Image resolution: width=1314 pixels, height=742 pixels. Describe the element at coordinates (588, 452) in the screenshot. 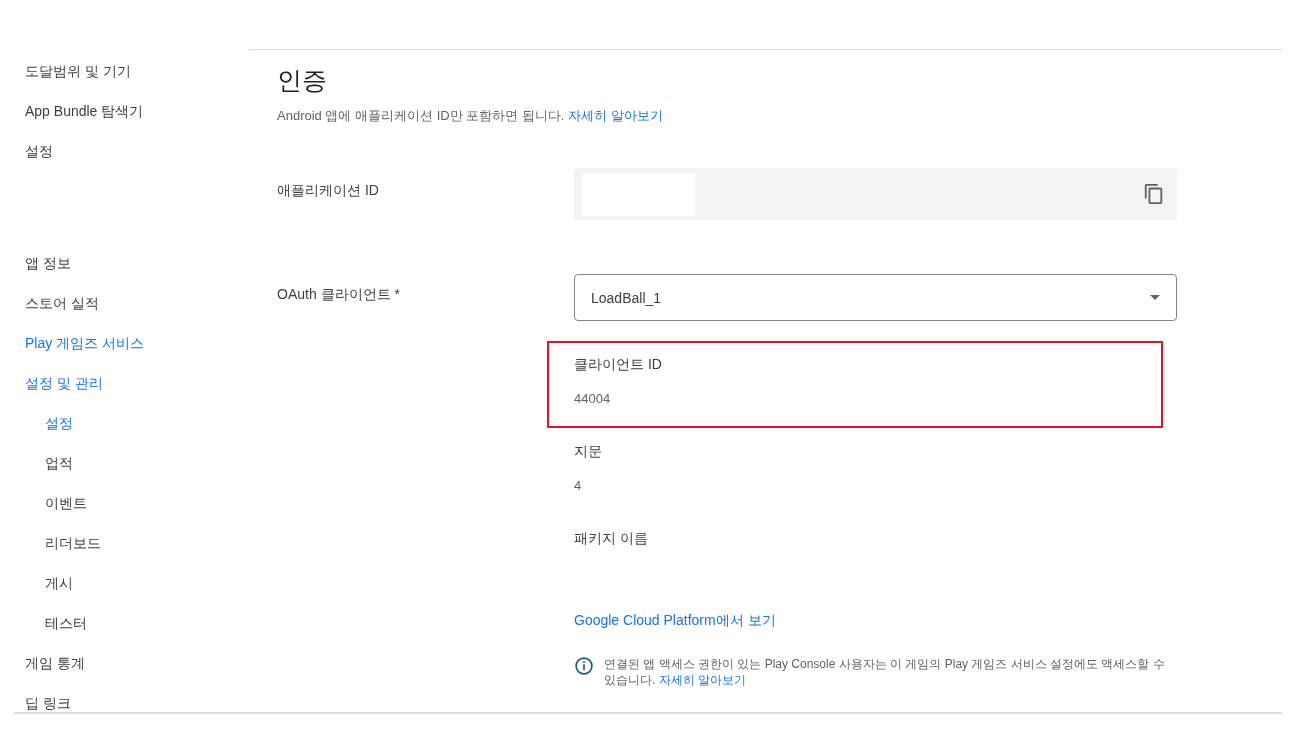

I see `detail-label: 지문` at that location.